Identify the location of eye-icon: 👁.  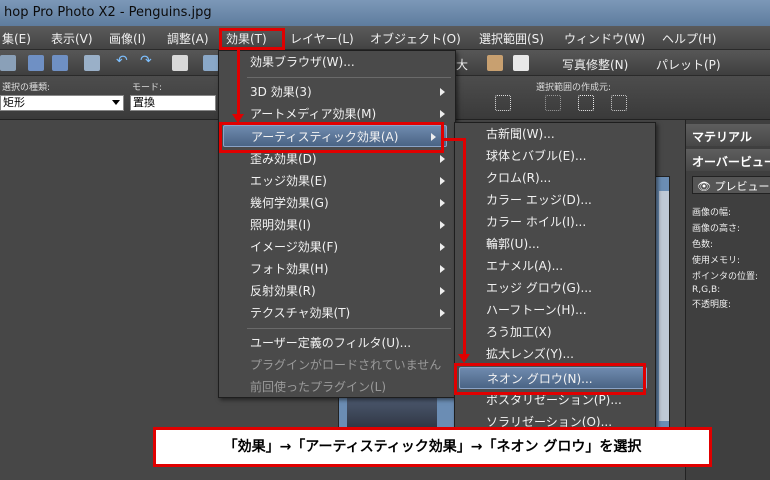
(704, 186).